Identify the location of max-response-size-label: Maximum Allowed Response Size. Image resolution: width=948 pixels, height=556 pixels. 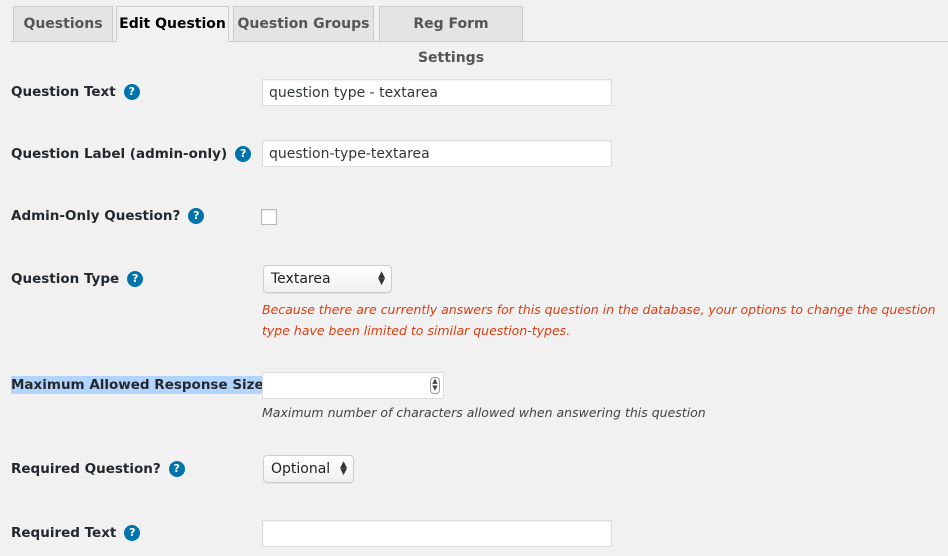
(137, 385).